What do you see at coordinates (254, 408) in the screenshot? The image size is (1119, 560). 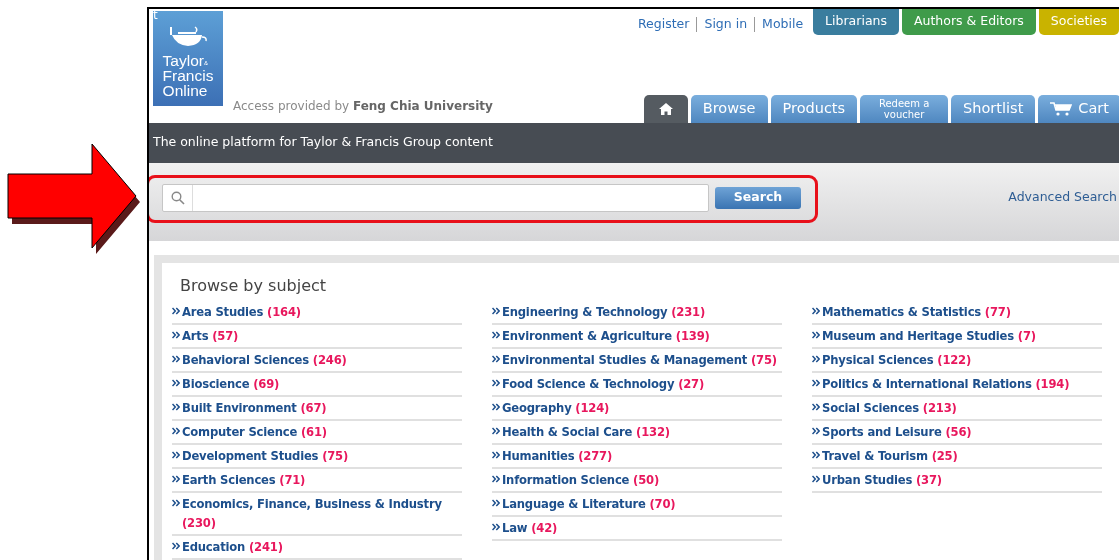 I see `subject-link: Built Environment (67)` at bounding box center [254, 408].